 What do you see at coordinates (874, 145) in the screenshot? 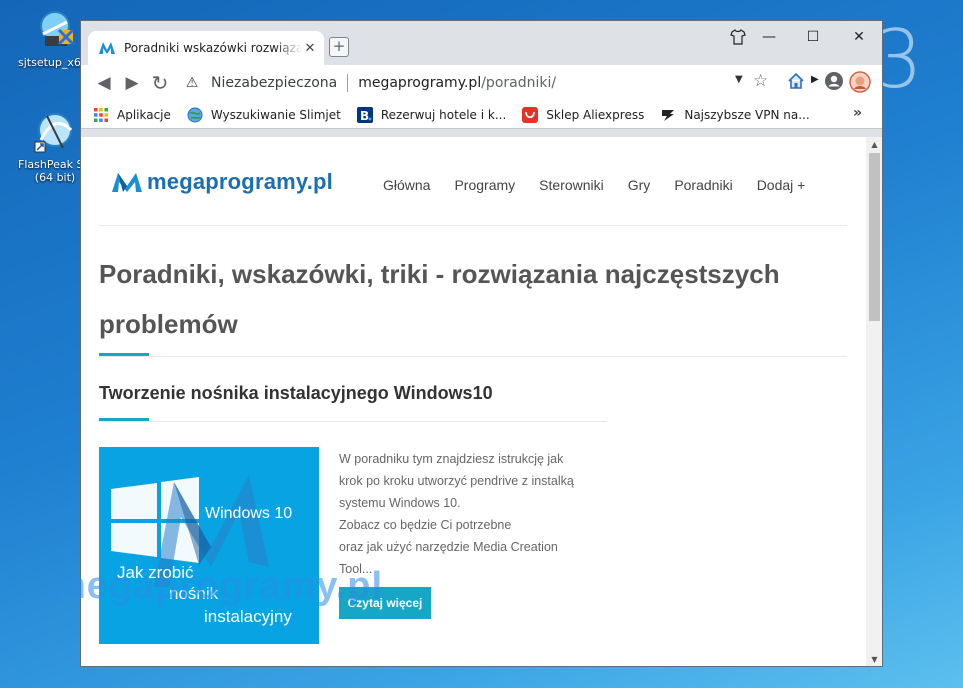
I see `scroll-up-arrow-icon: ▲` at bounding box center [874, 145].